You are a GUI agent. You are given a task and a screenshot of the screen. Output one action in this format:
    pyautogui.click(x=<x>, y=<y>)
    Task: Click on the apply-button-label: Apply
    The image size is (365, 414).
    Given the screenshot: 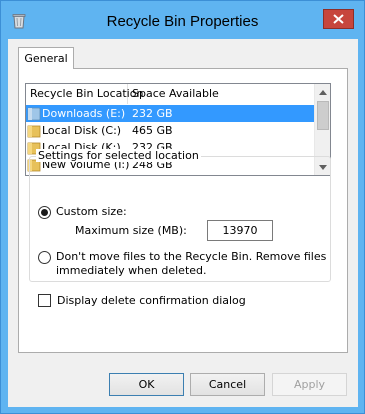 What is the action you would take?
    pyautogui.click(x=309, y=384)
    